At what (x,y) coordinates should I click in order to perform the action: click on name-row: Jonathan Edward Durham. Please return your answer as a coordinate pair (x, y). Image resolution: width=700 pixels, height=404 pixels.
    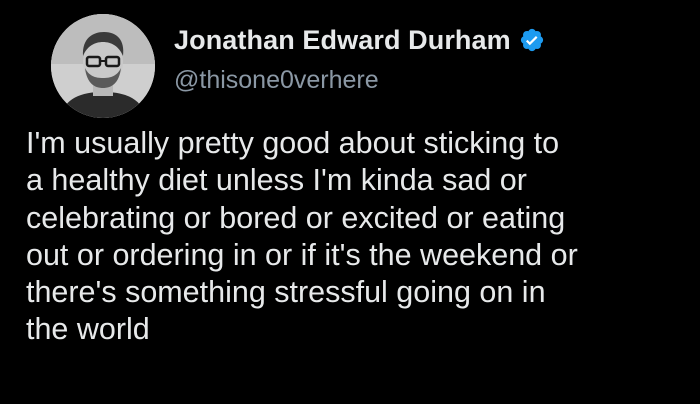
    Looking at the image, I should click on (424, 40).